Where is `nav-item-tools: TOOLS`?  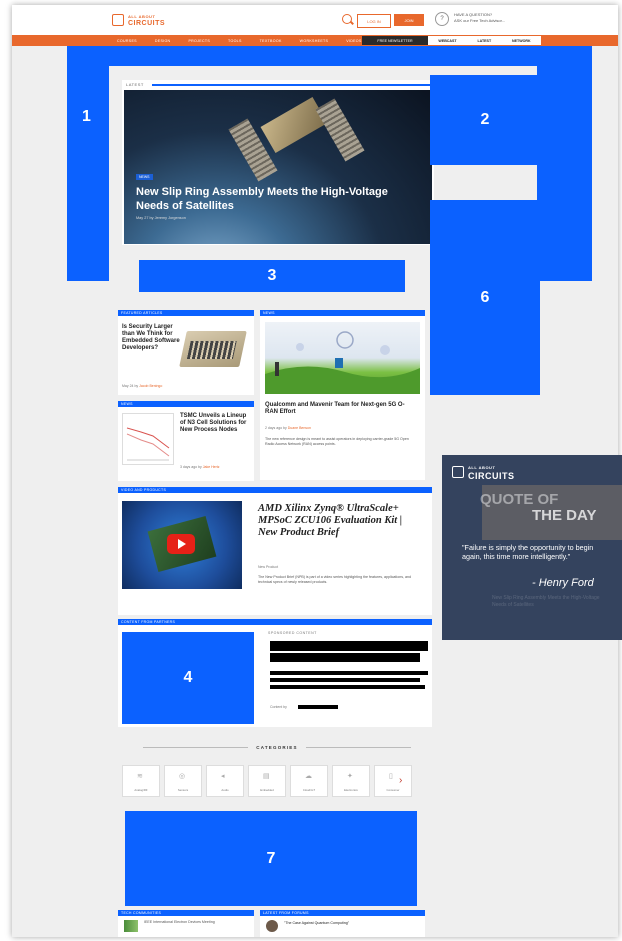
nav-item-tools: TOOLS is located at coordinates (235, 41).